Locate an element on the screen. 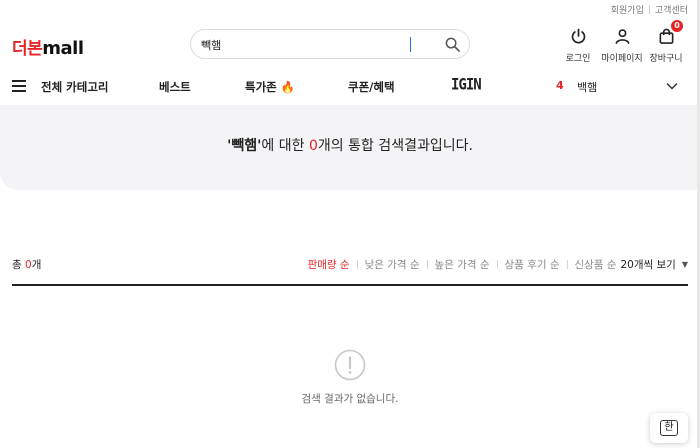 The width and height of the screenshot is (700, 448). login-label: 로그인 is located at coordinates (578, 59).